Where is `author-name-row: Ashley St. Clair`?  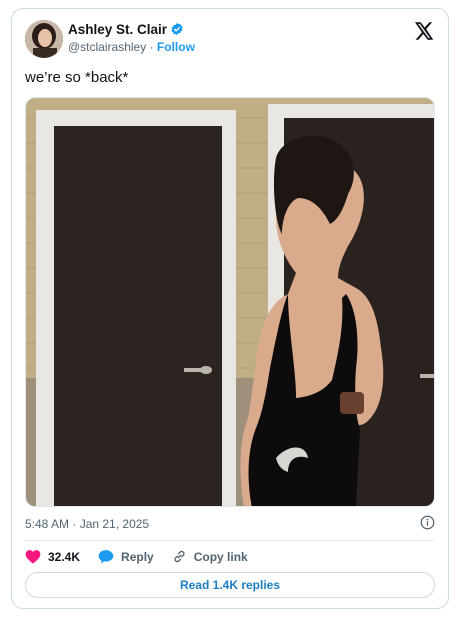 author-name-row: Ashley St. Clair is located at coordinates (126, 30).